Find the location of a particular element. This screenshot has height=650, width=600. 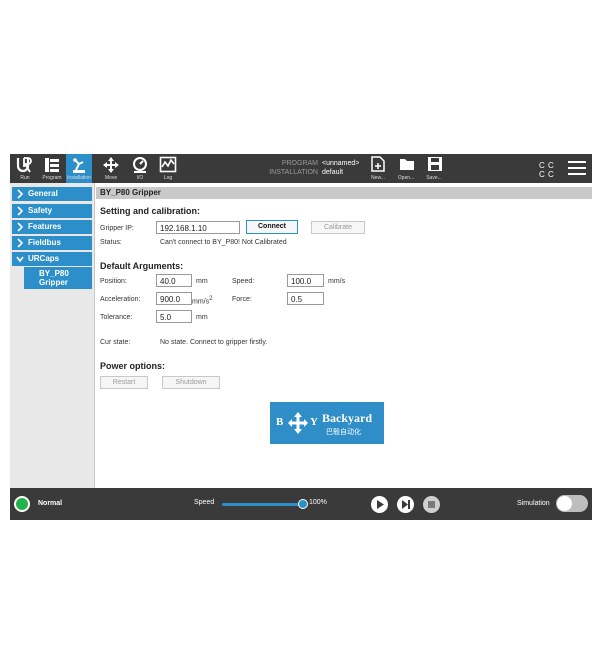

tolerance-unit: mm is located at coordinates (202, 317).